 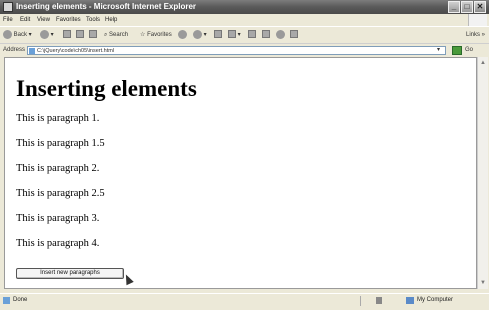 What do you see at coordinates (60, 143) in the screenshot?
I see `paragraph-1-5: This is paragraph 1.5` at bounding box center [60, 143].